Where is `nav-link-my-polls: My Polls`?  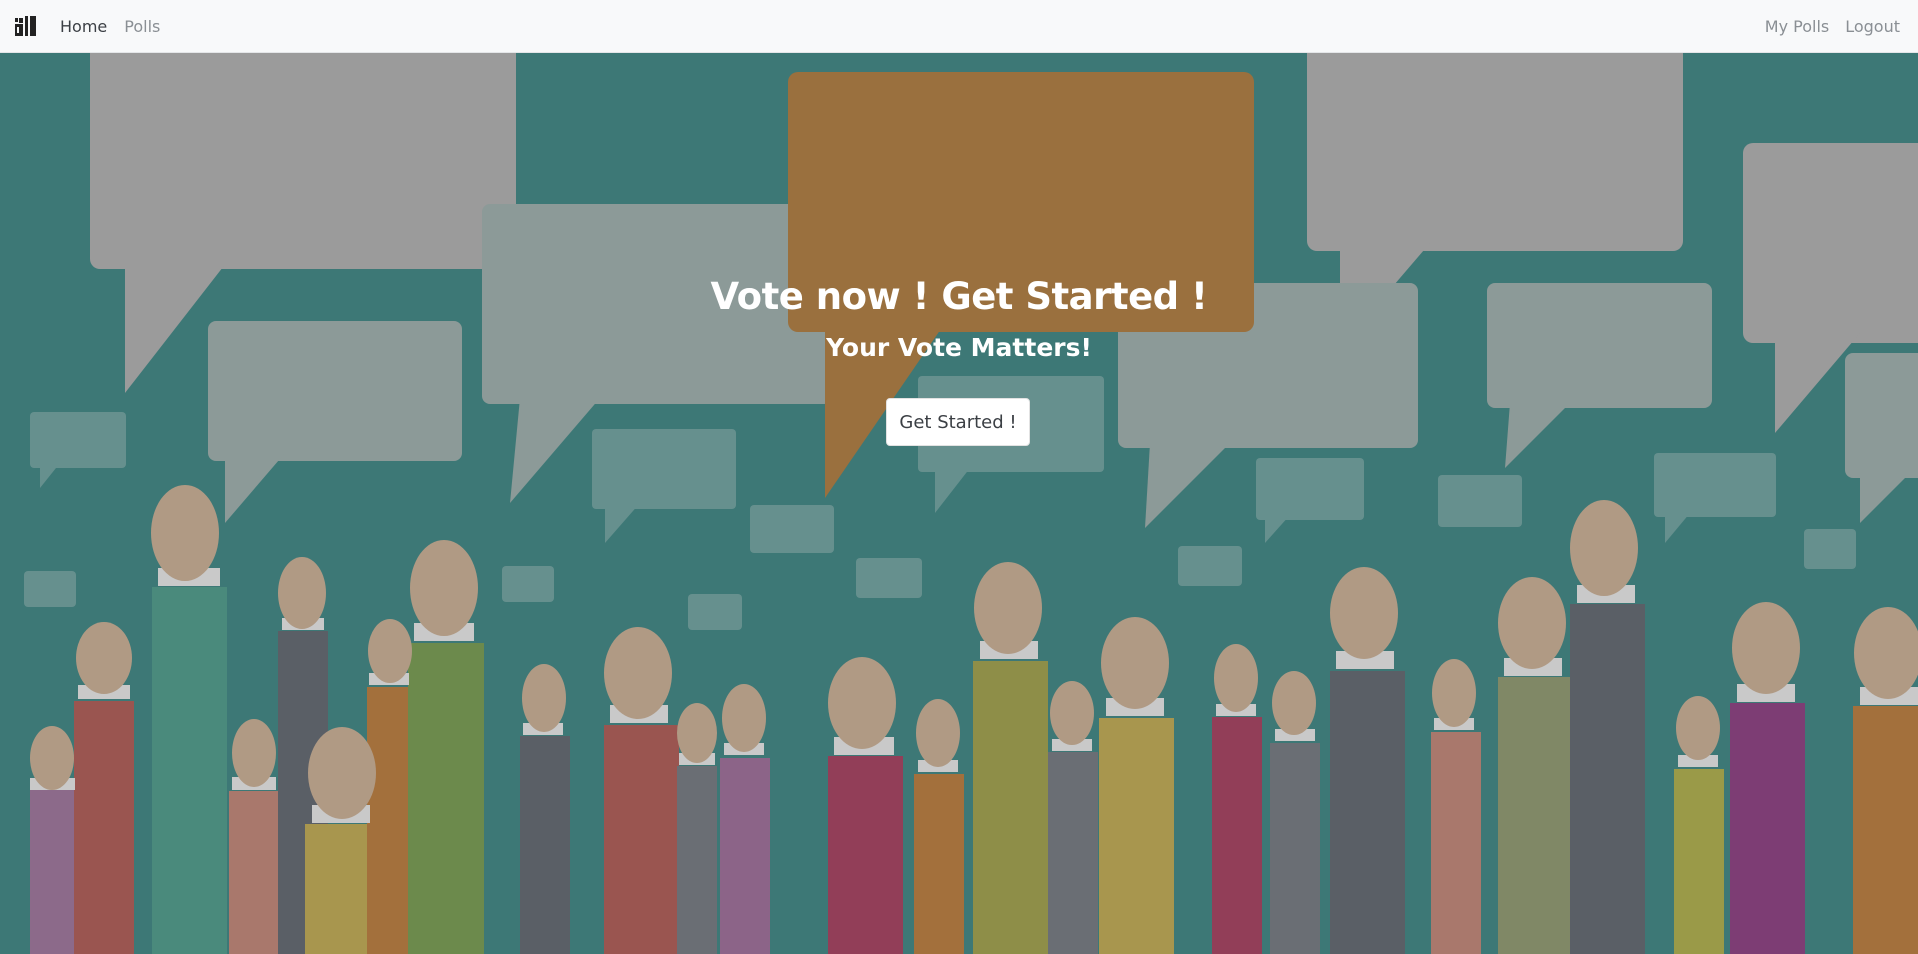 nav-link-my-polls: My Polls is located at coordinates (1797, 26).